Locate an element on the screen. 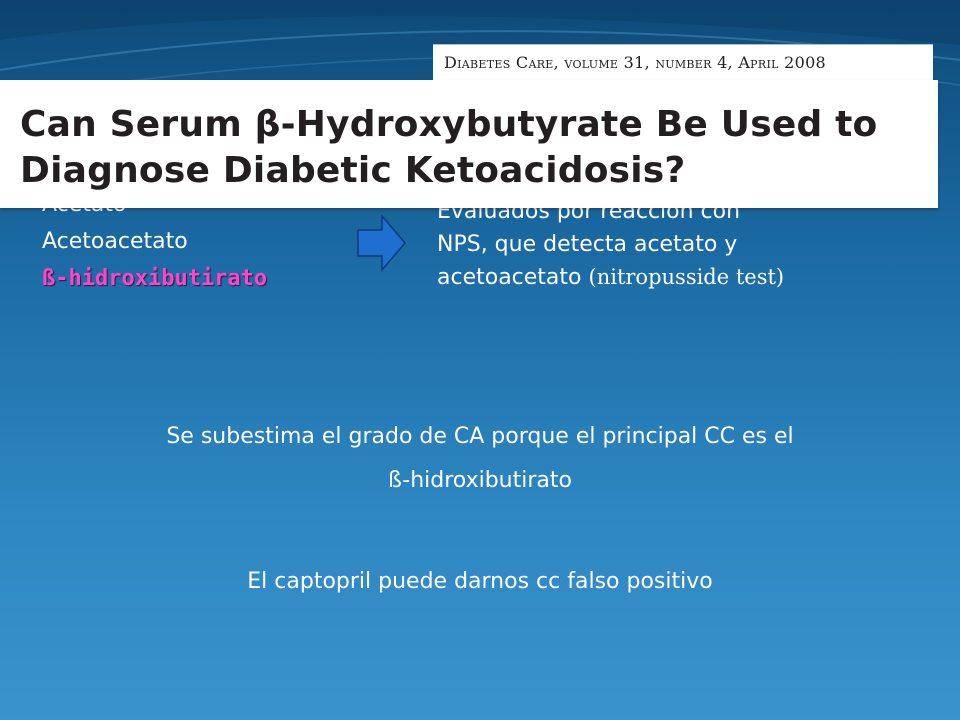  right-arrow-icon is located at coordinates (381, 243).